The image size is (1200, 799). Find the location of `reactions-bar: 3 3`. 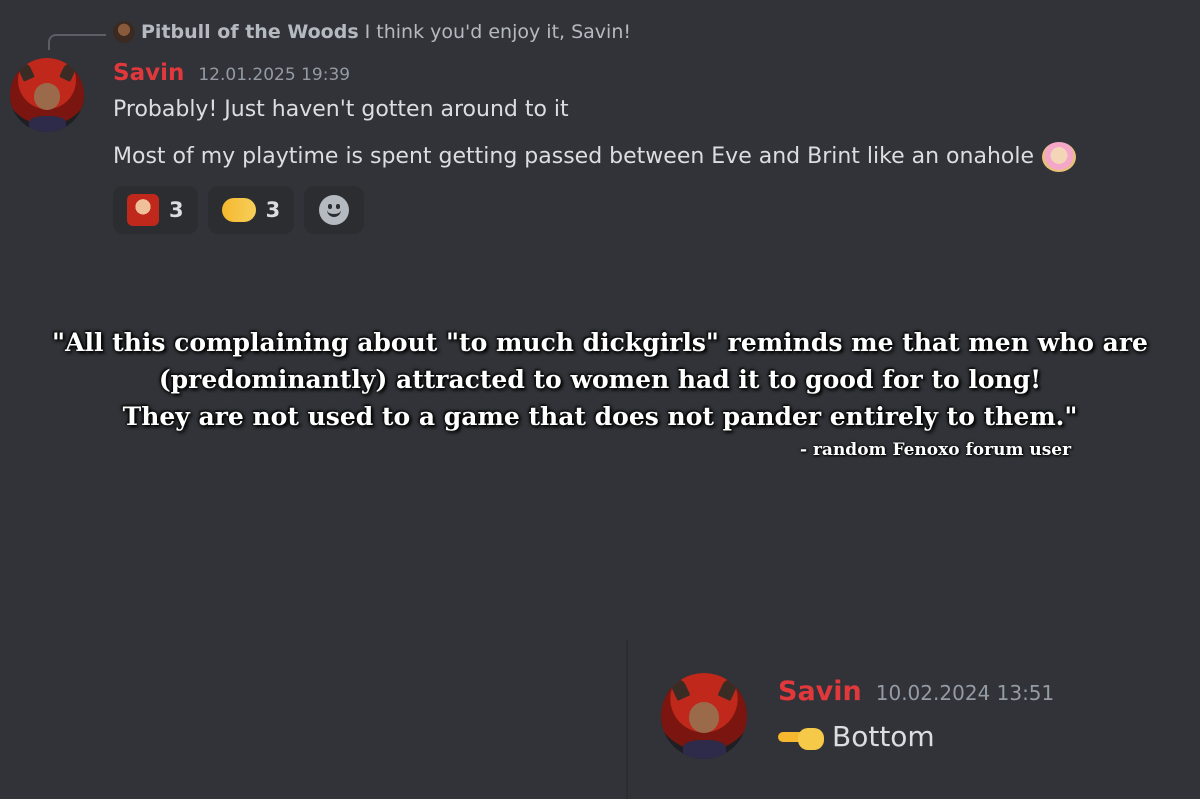

reactions-bar: 3 3 is located at coordinates (239, 210).